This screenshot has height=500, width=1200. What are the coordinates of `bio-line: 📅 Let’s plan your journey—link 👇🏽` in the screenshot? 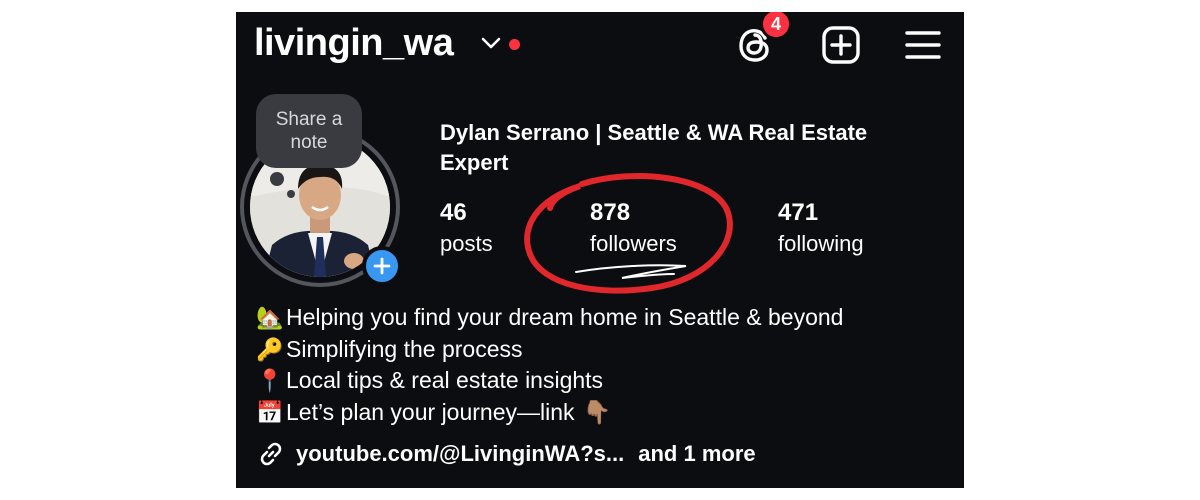 It's located at (549, 413).